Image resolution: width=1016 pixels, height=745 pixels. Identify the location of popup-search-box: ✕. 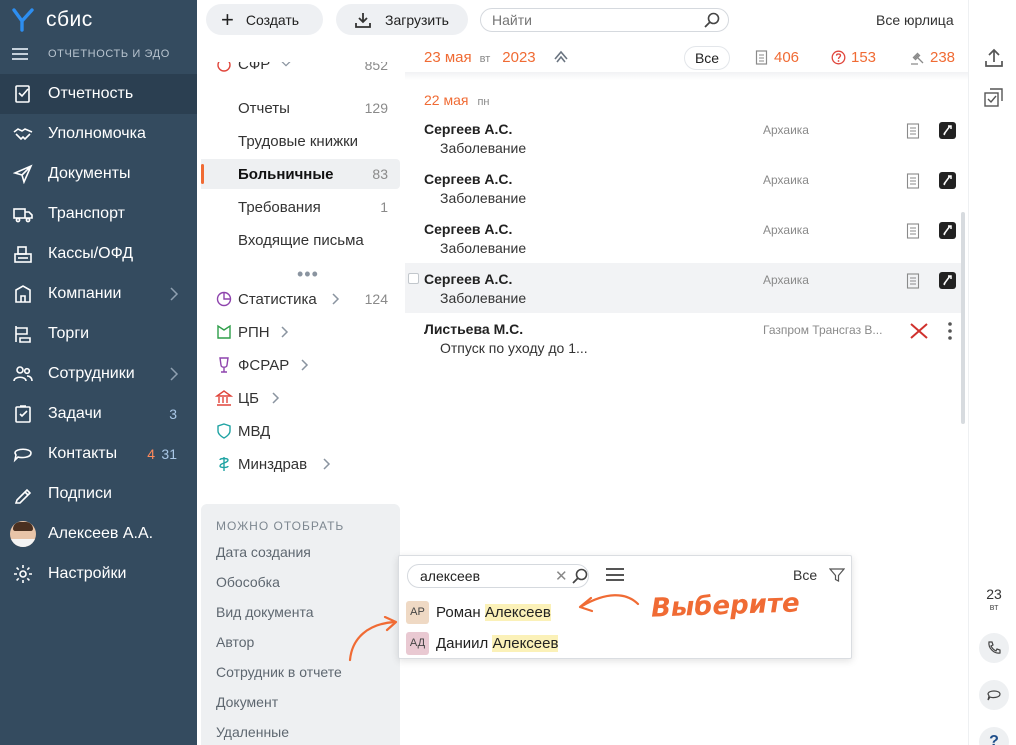
(498, 576).